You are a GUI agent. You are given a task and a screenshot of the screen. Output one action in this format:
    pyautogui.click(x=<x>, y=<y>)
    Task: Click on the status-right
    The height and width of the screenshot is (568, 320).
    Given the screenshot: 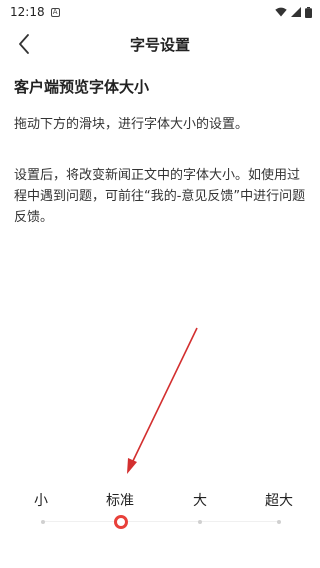 What is the action you would take?
    pyautogui.click(x=293, y=12)
    